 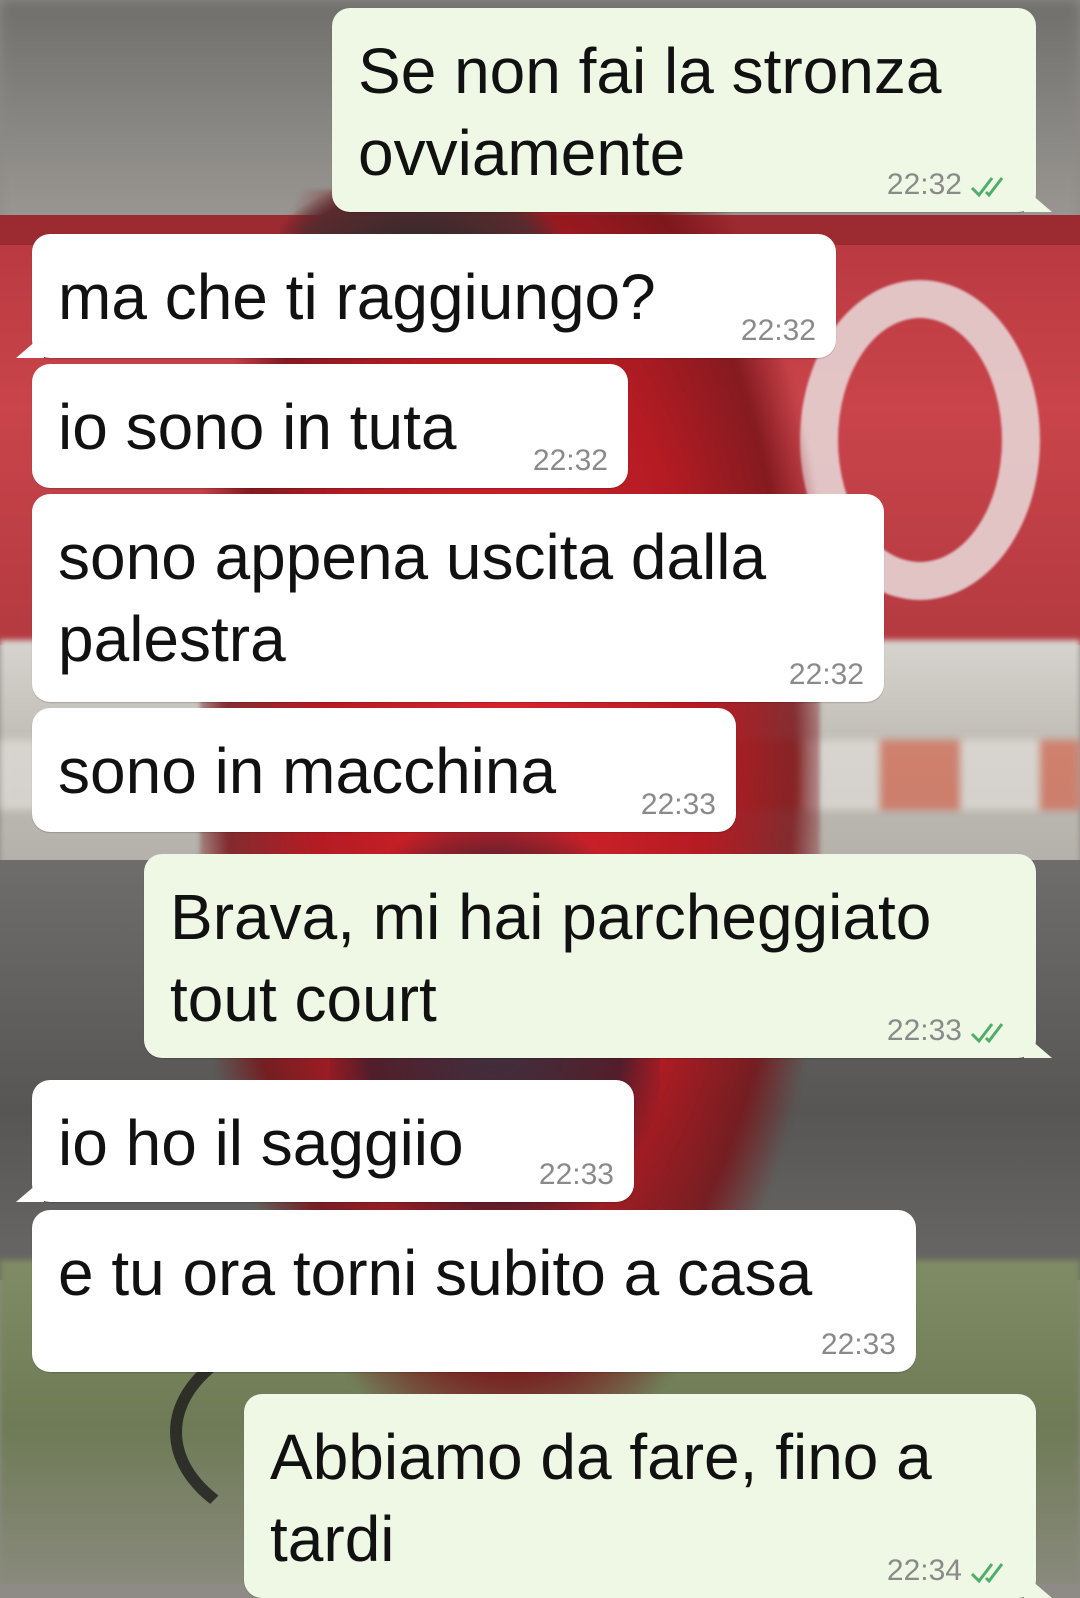 I want to click on message-bubble-incoming: io ho il saggiio 22:33, so click(x=325, y=1141).